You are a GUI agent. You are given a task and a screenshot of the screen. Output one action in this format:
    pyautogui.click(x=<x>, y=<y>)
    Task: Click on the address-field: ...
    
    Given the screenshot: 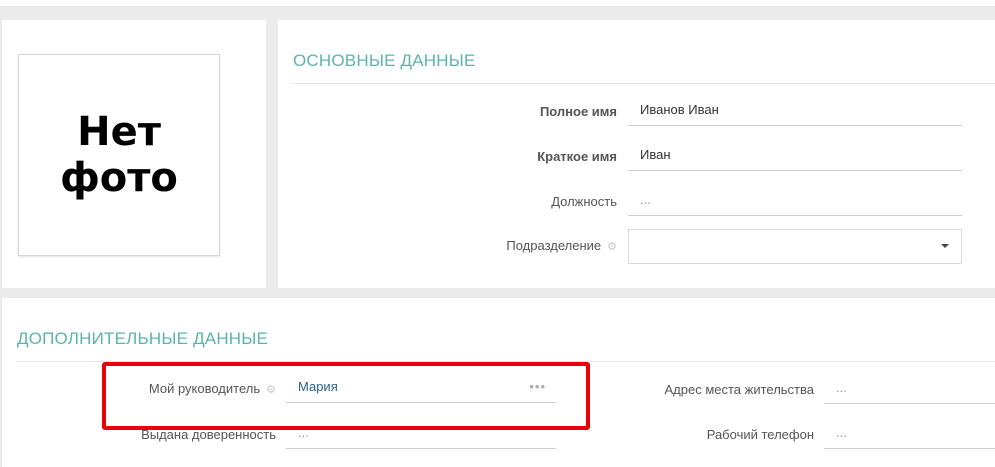 What is the action you would take?
    pyautogui.click(x=909, y=389)
    